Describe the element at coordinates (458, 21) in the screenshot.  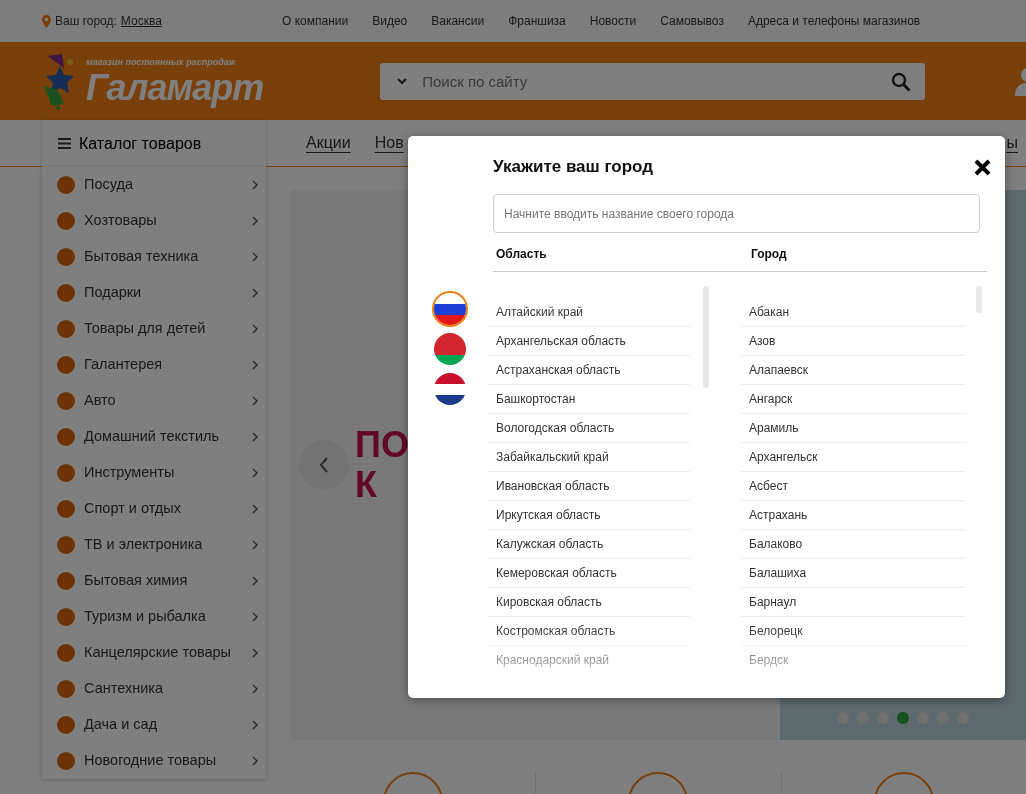
I see `top-link: Вакансии` at that location.